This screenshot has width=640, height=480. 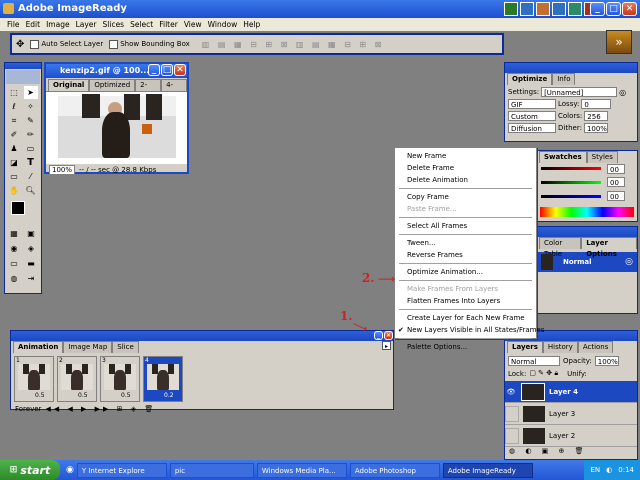 I want to click on auto-select-checkbox, so click(x=35, y=44).